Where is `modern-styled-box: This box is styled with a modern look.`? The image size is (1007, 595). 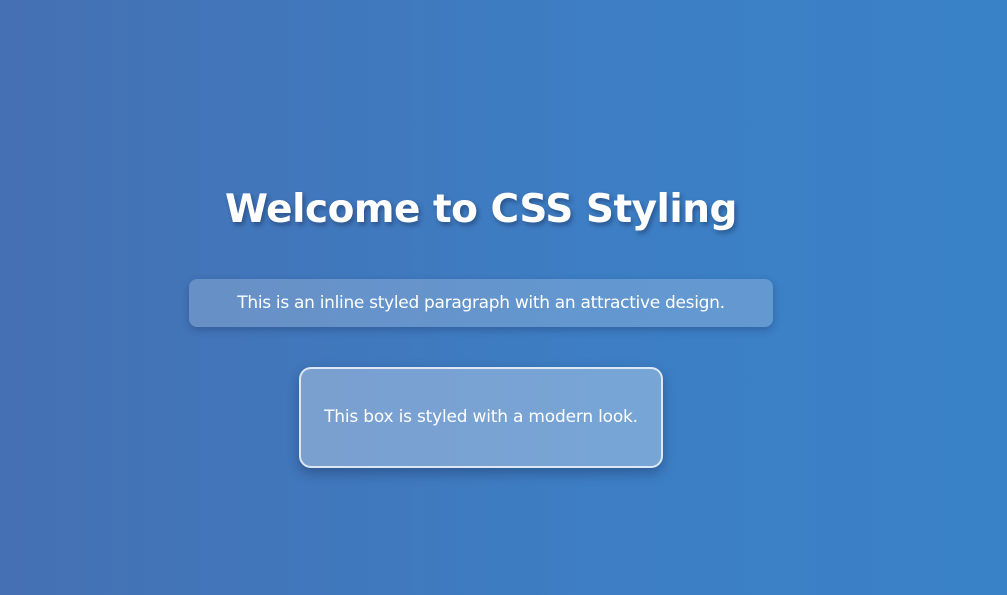 modern-styled-box: This box is styled with a modern look. is located at coordinates (481, 417).